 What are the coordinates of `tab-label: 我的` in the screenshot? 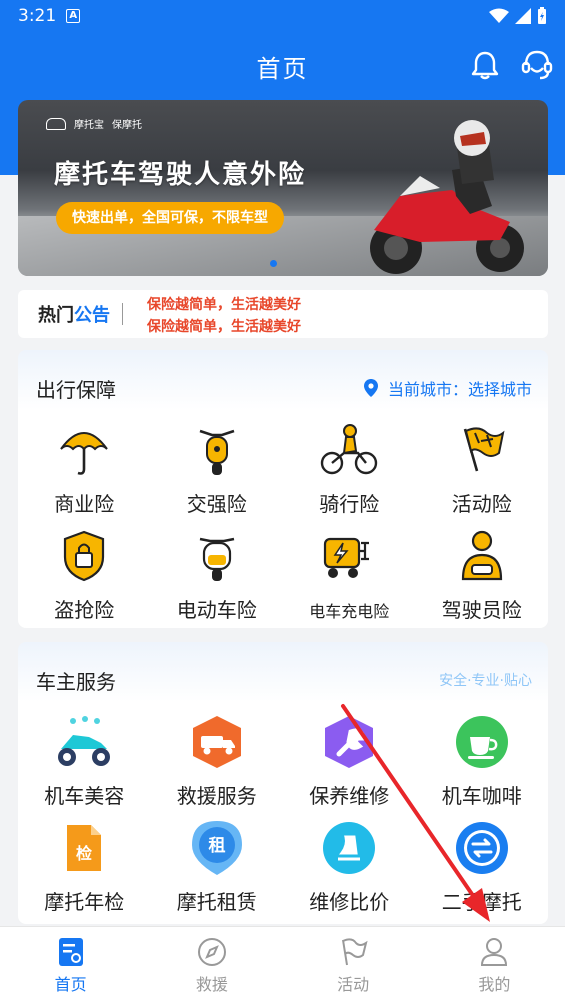 It's located at (494, 984).